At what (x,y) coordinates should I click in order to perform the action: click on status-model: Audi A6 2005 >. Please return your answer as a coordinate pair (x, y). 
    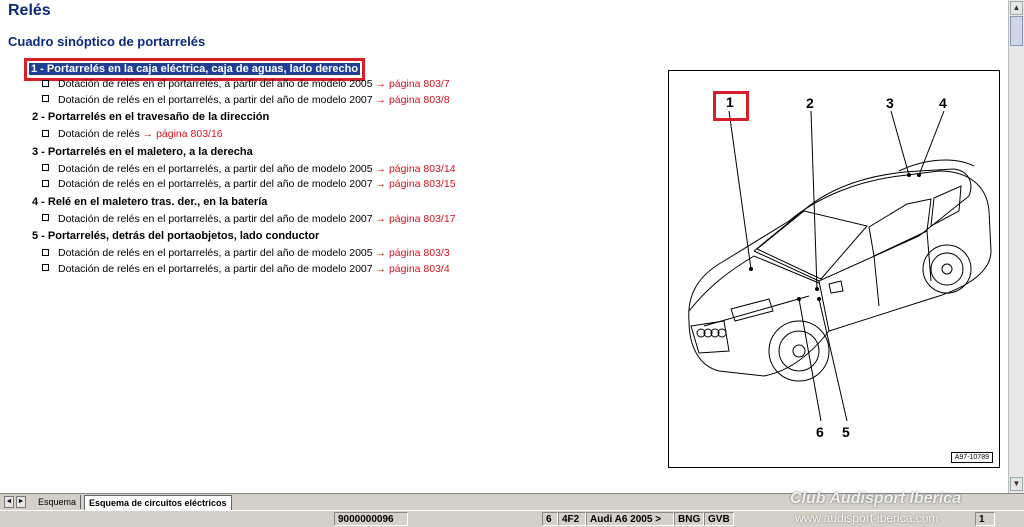
    Looking at the image, I should click on (630, 519).